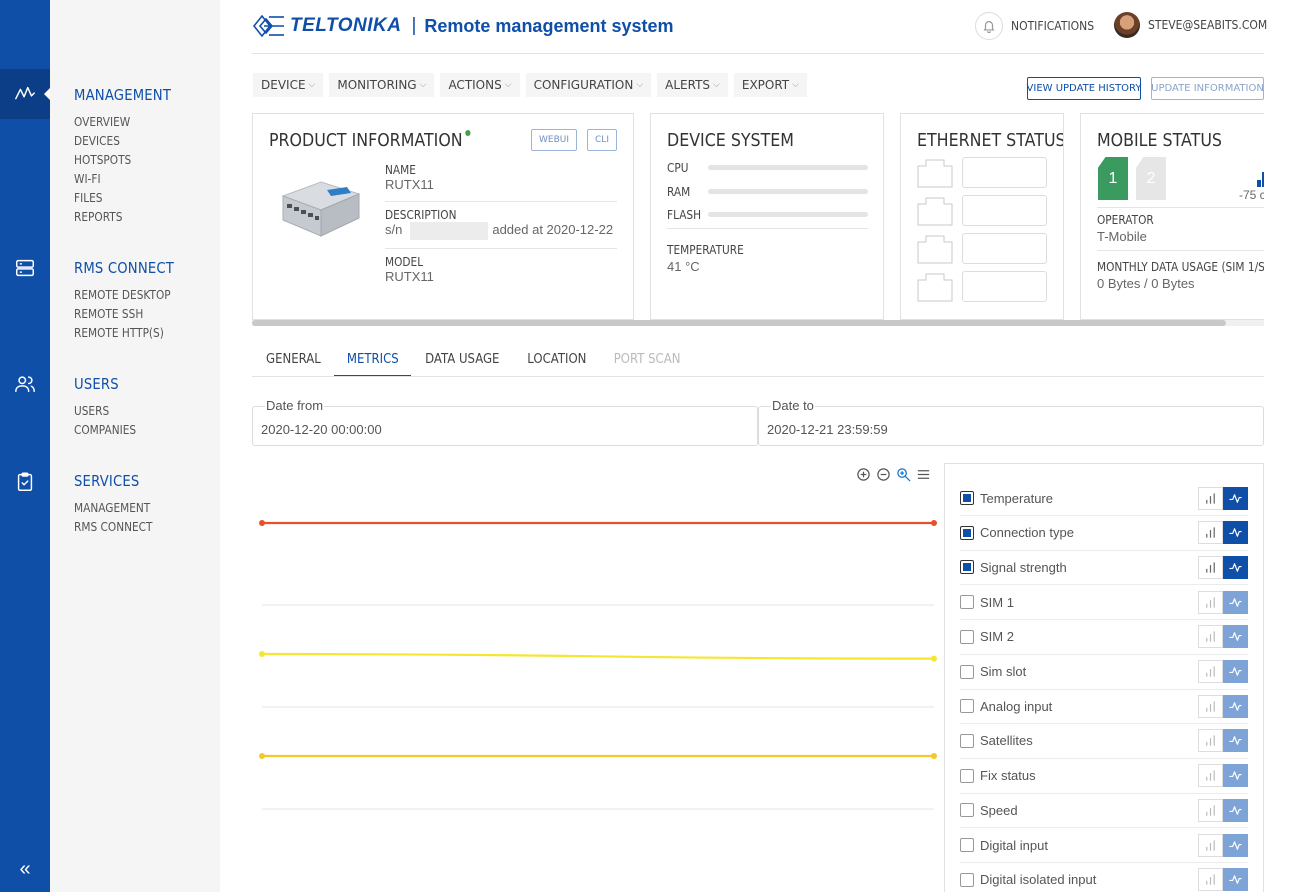  What do you see at coordinates (480, 85) in the screenshot?
I see `menu-actions: ACTIONS ⌵` at bounding box center [480, 85].